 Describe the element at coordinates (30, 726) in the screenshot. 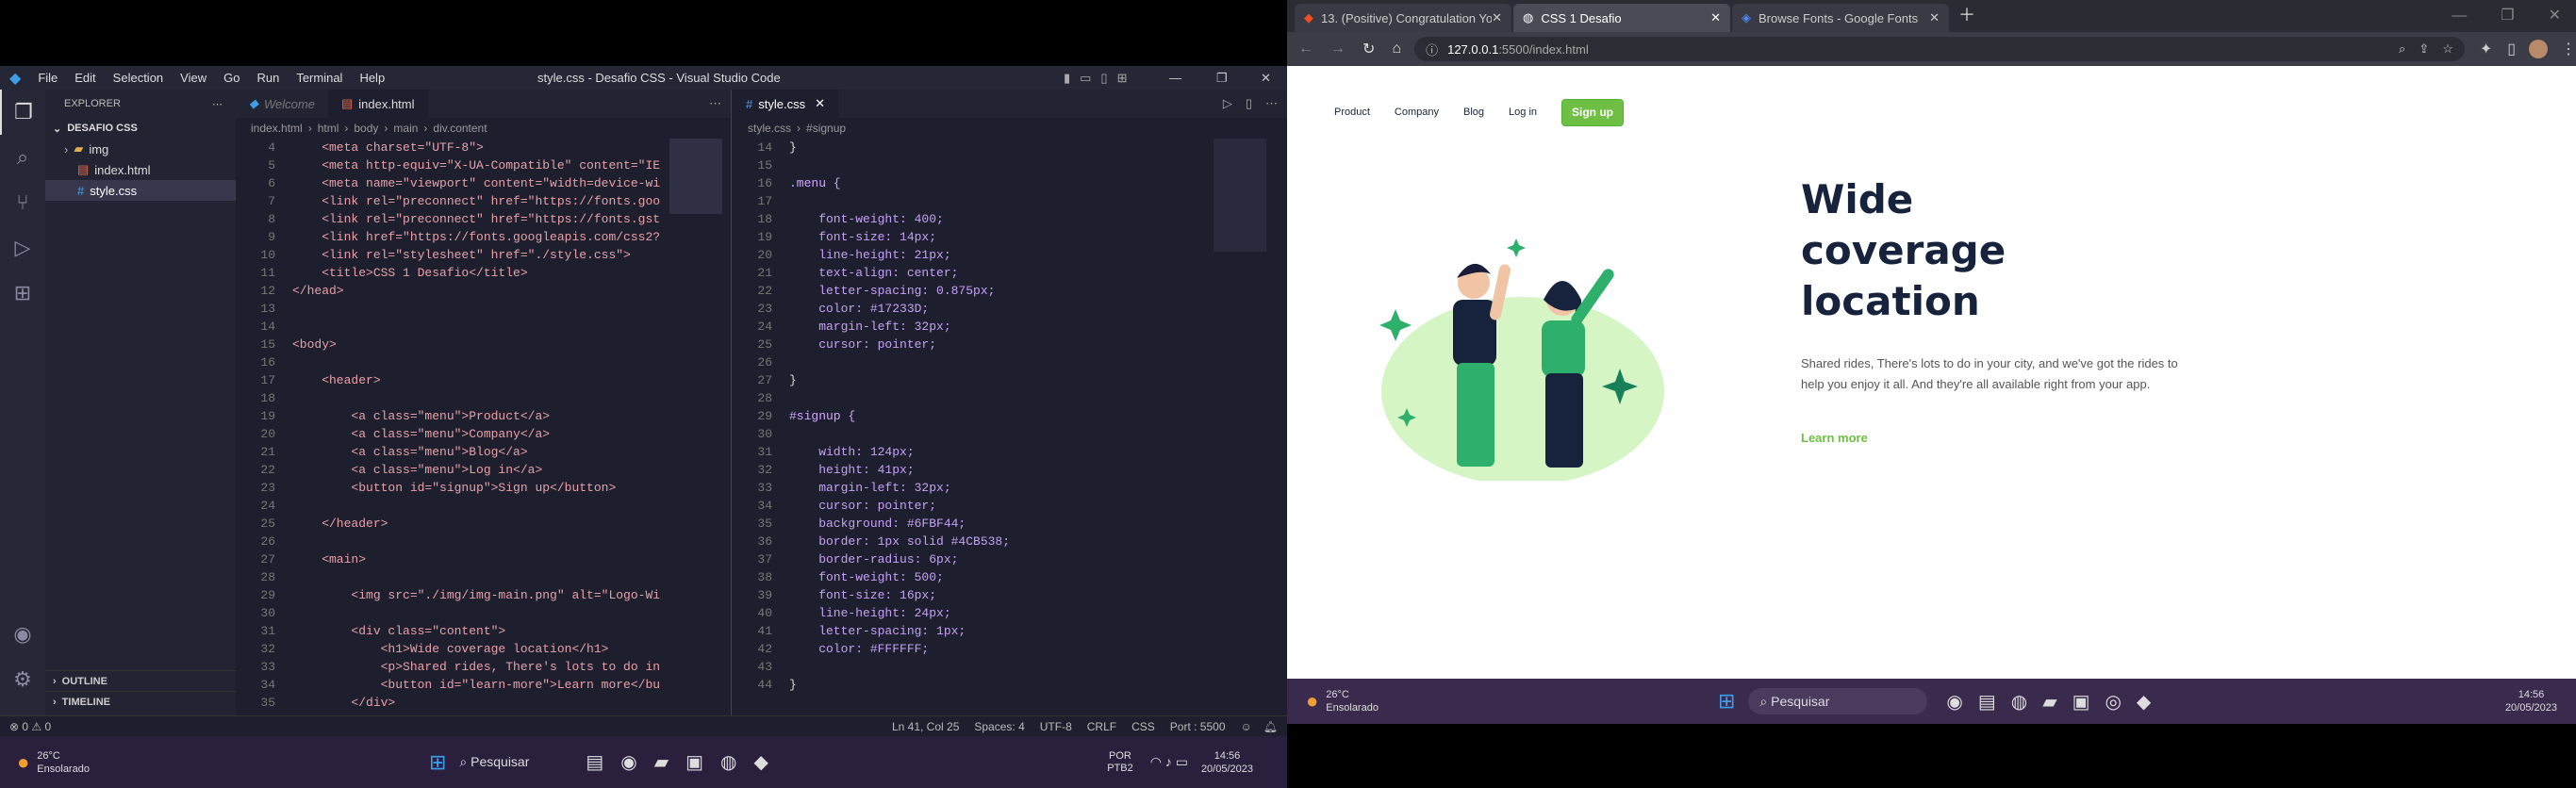

I see `problems-indicator: ⊗ 0 ⚠ 0` at that location.